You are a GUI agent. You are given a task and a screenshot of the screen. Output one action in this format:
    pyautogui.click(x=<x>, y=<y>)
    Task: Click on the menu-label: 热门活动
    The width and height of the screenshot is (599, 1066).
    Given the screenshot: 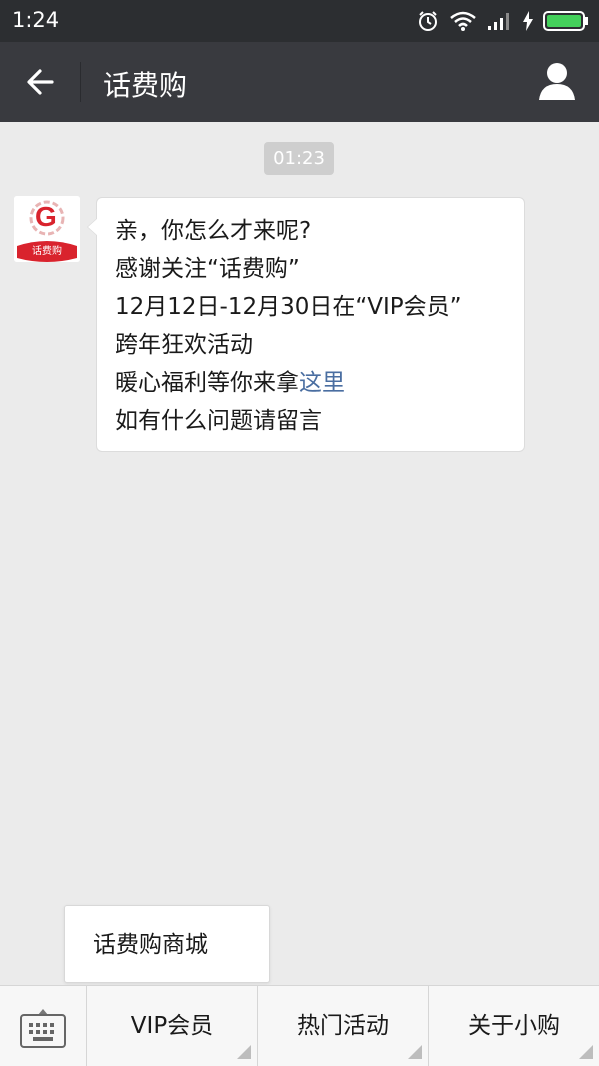 What is the action you would take?
    pyautogui.click(x=343, y=1026)
    